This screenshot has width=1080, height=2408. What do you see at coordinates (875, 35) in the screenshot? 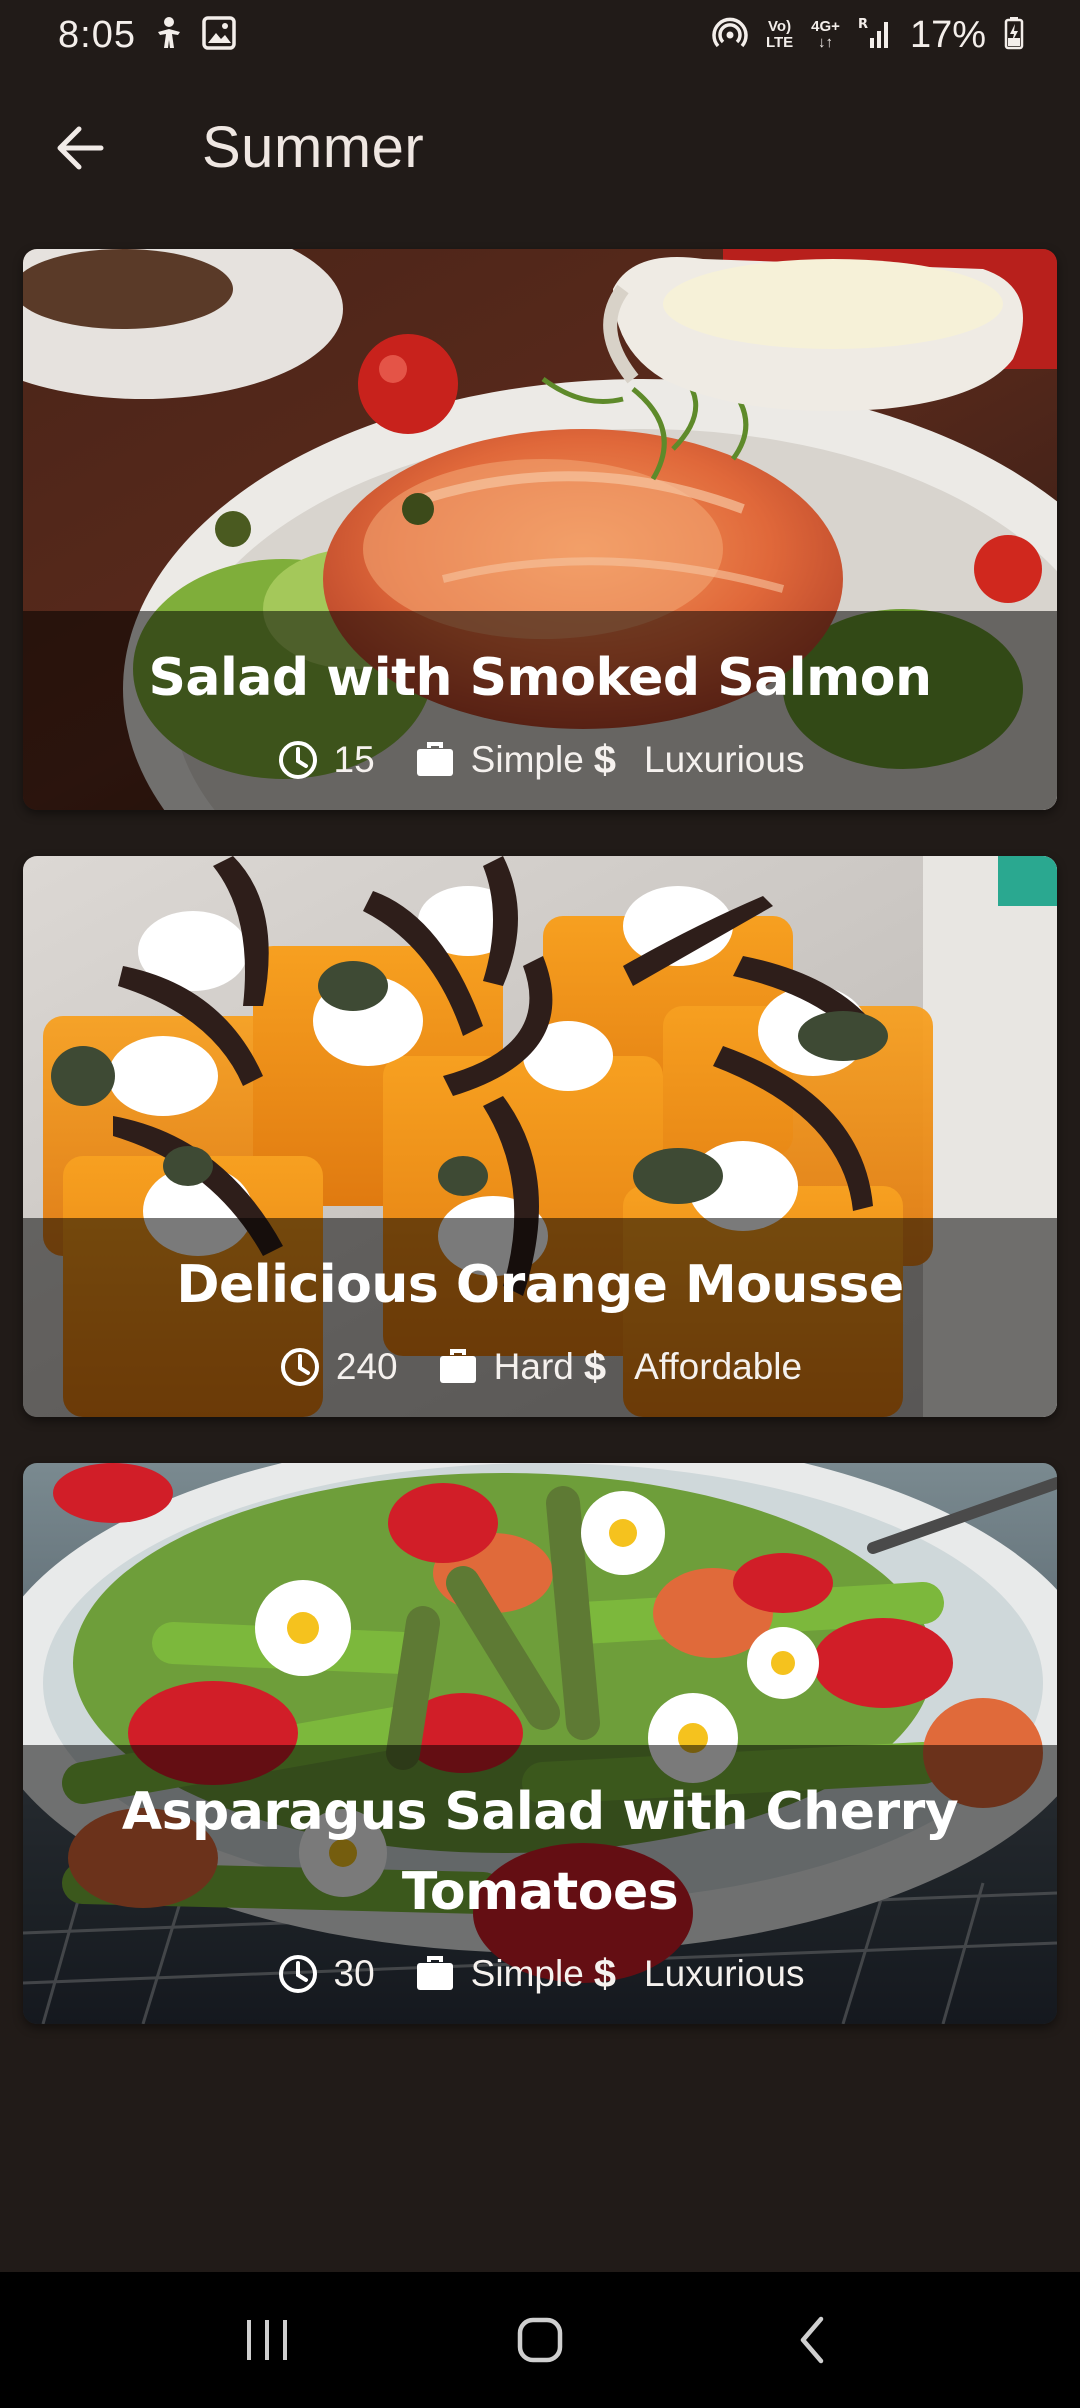
I see `signal-icon: R` at bounding box center [875, 35].